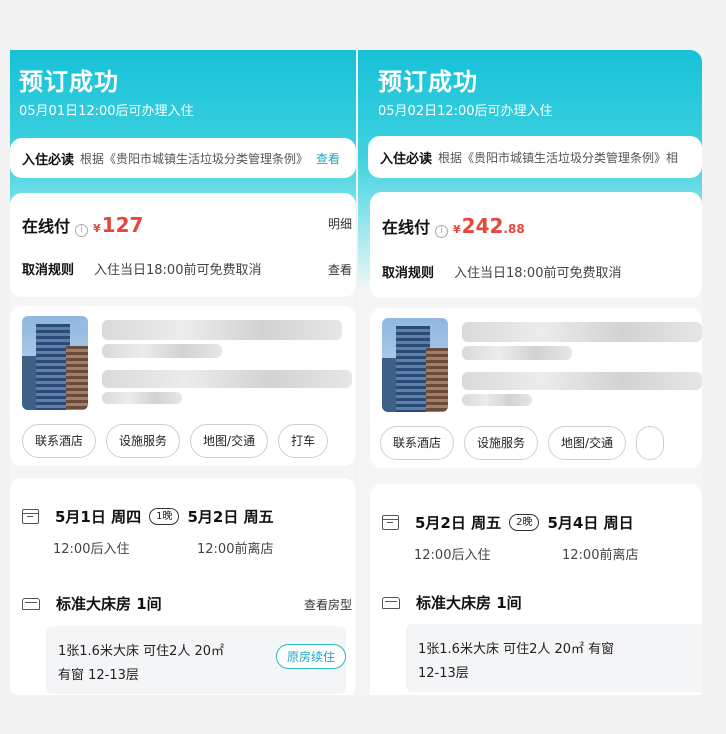  Describe the element at coordinates (482, 226) in the screenshot. I see `price-amount: 242` at that location.